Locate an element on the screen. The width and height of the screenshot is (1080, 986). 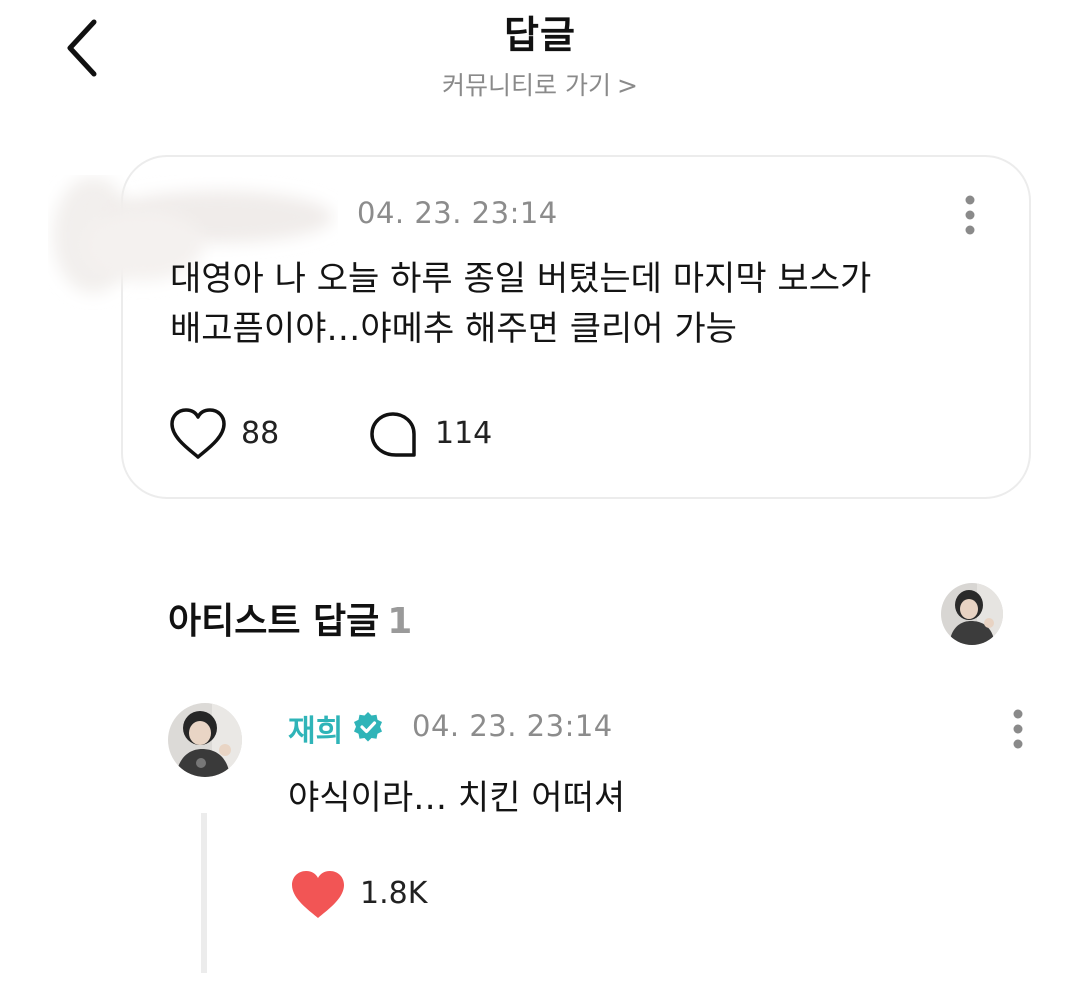
post-like-button is located at coordinates (198, 434).